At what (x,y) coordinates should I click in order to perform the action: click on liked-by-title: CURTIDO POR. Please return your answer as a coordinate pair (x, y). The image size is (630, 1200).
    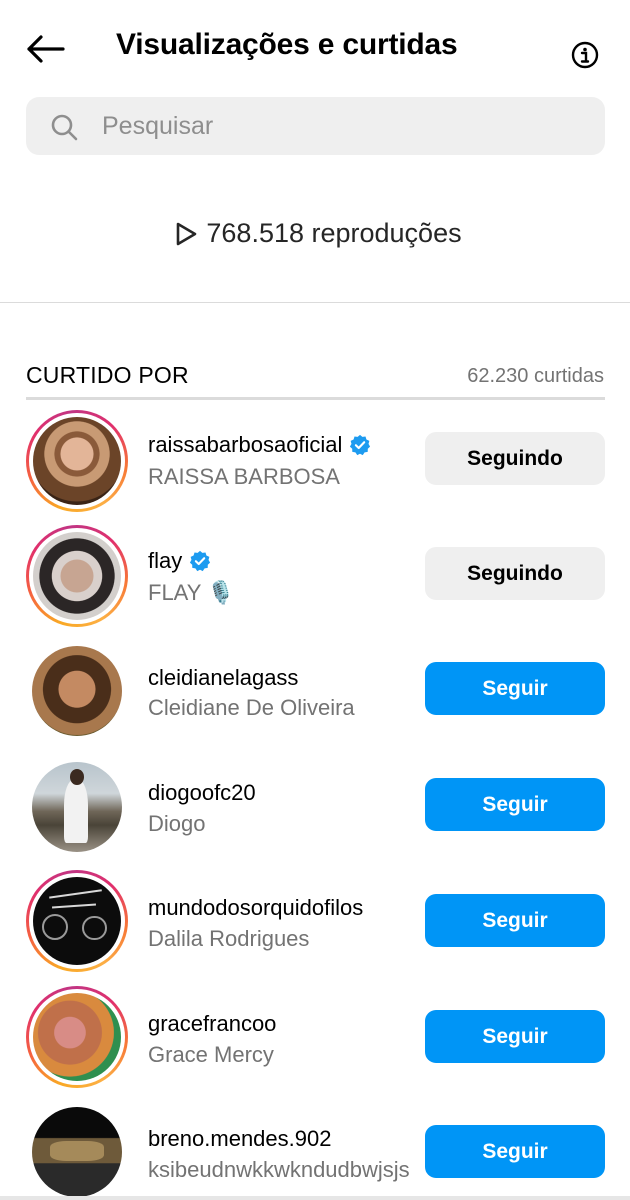
    Looking at the image, I should click on (107, 375).